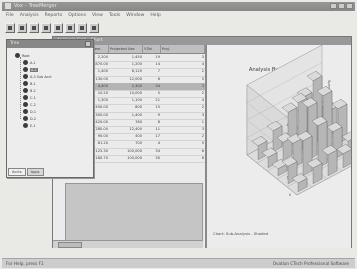  I want to click on z-tick-label: 0, so click(290, 195).